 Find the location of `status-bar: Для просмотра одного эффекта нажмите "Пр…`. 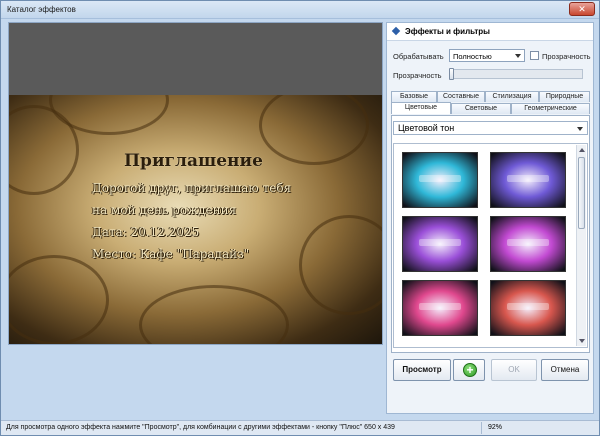

status-bar: Для просмотра одного эффекта нажмите "Пр… is located at coordinates (300, 427).